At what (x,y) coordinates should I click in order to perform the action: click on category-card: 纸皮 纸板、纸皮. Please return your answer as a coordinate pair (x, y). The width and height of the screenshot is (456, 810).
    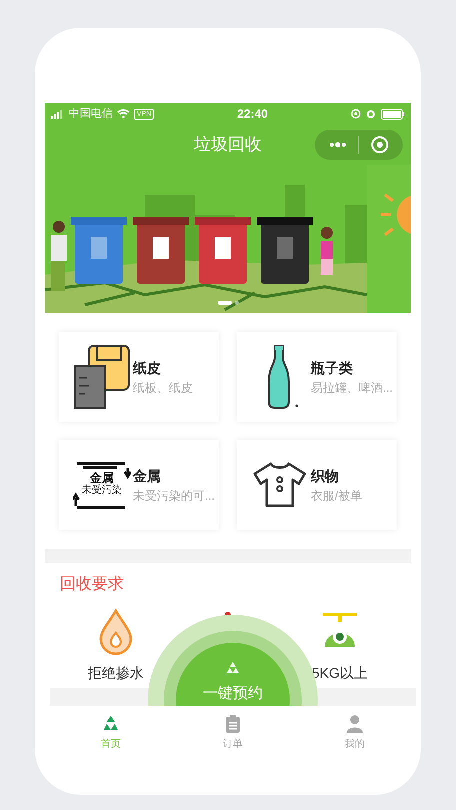
    Looking at the image, I should click on (139, 377).